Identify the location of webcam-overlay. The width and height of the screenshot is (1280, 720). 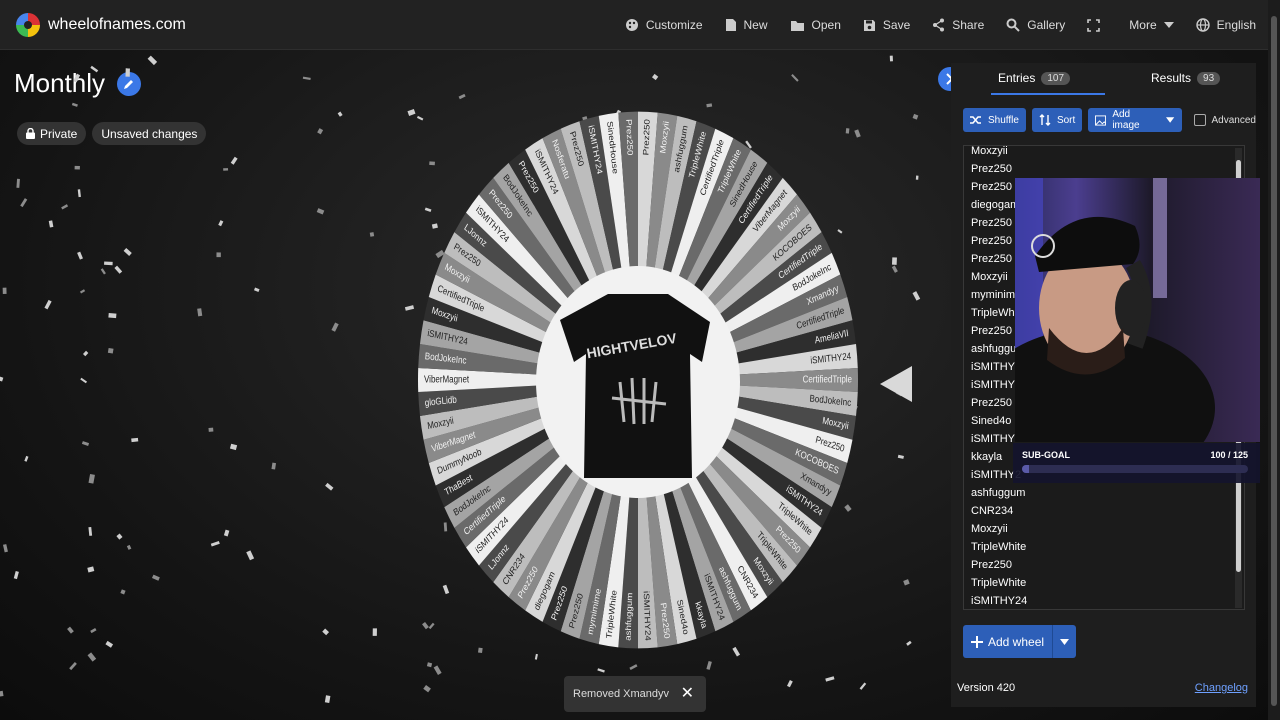
(1137, 310).